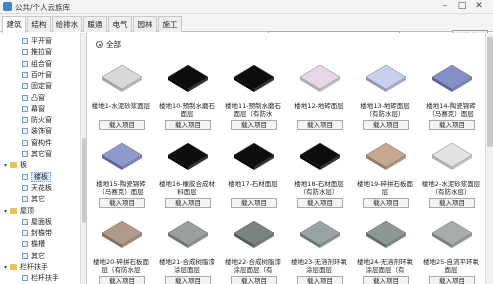 This screenshot has height=284, width=493. I want to click on family-name: 楼地22-合成树脂漆涂层面层（有, so click(253, 266).